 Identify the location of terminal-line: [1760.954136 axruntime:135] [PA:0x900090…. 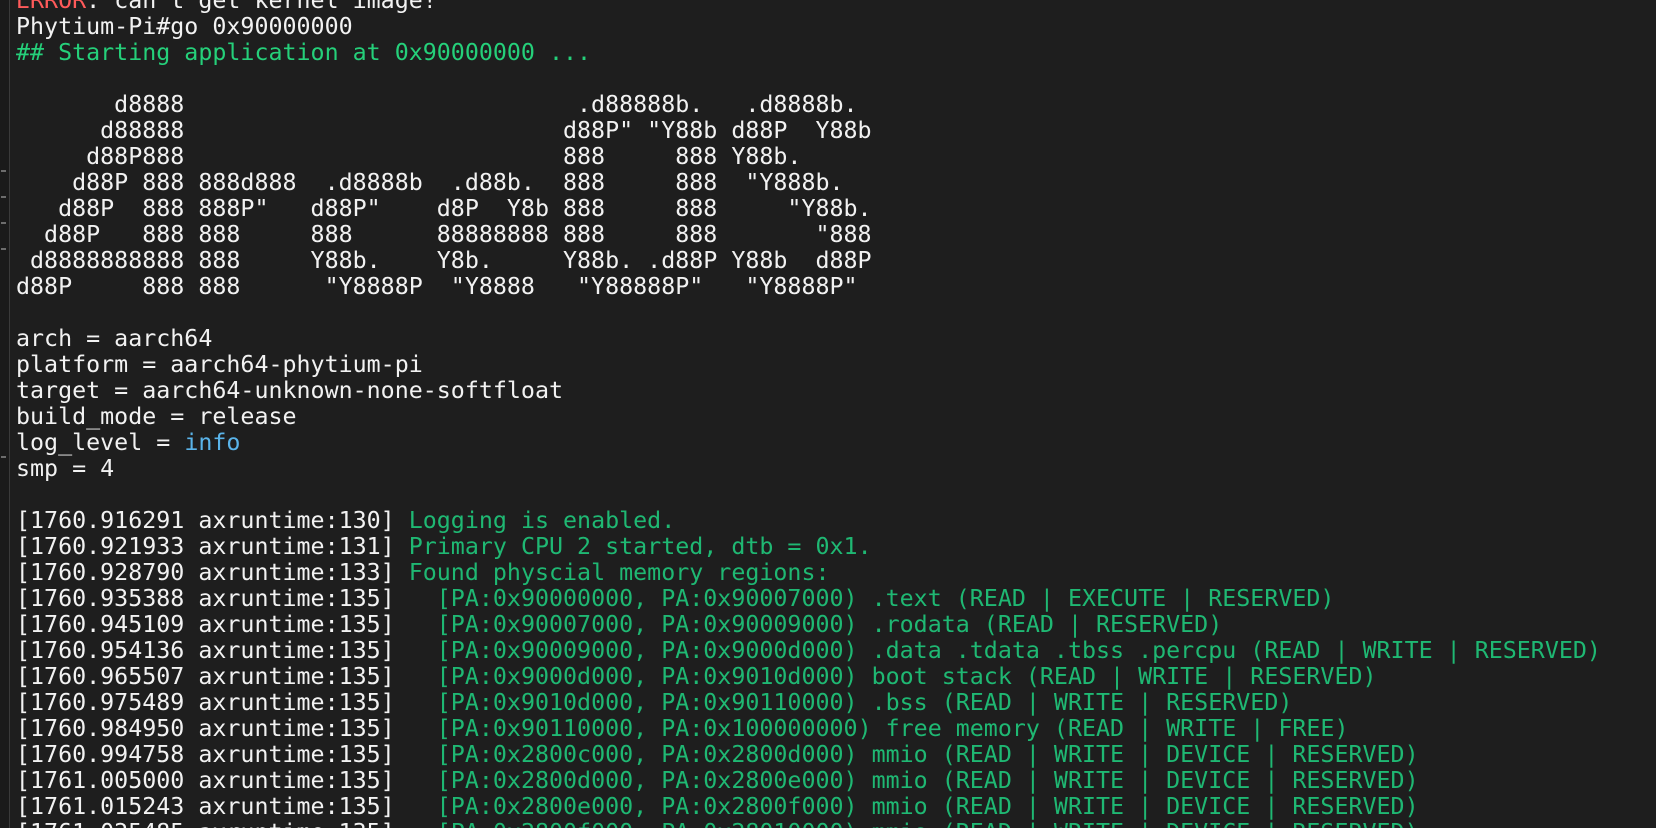
(808, 651).